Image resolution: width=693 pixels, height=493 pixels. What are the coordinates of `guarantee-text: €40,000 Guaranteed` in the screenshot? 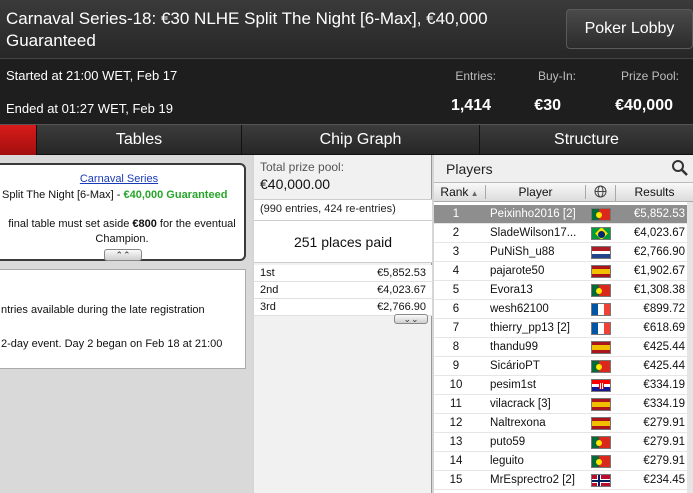 It's located at (175, 195).